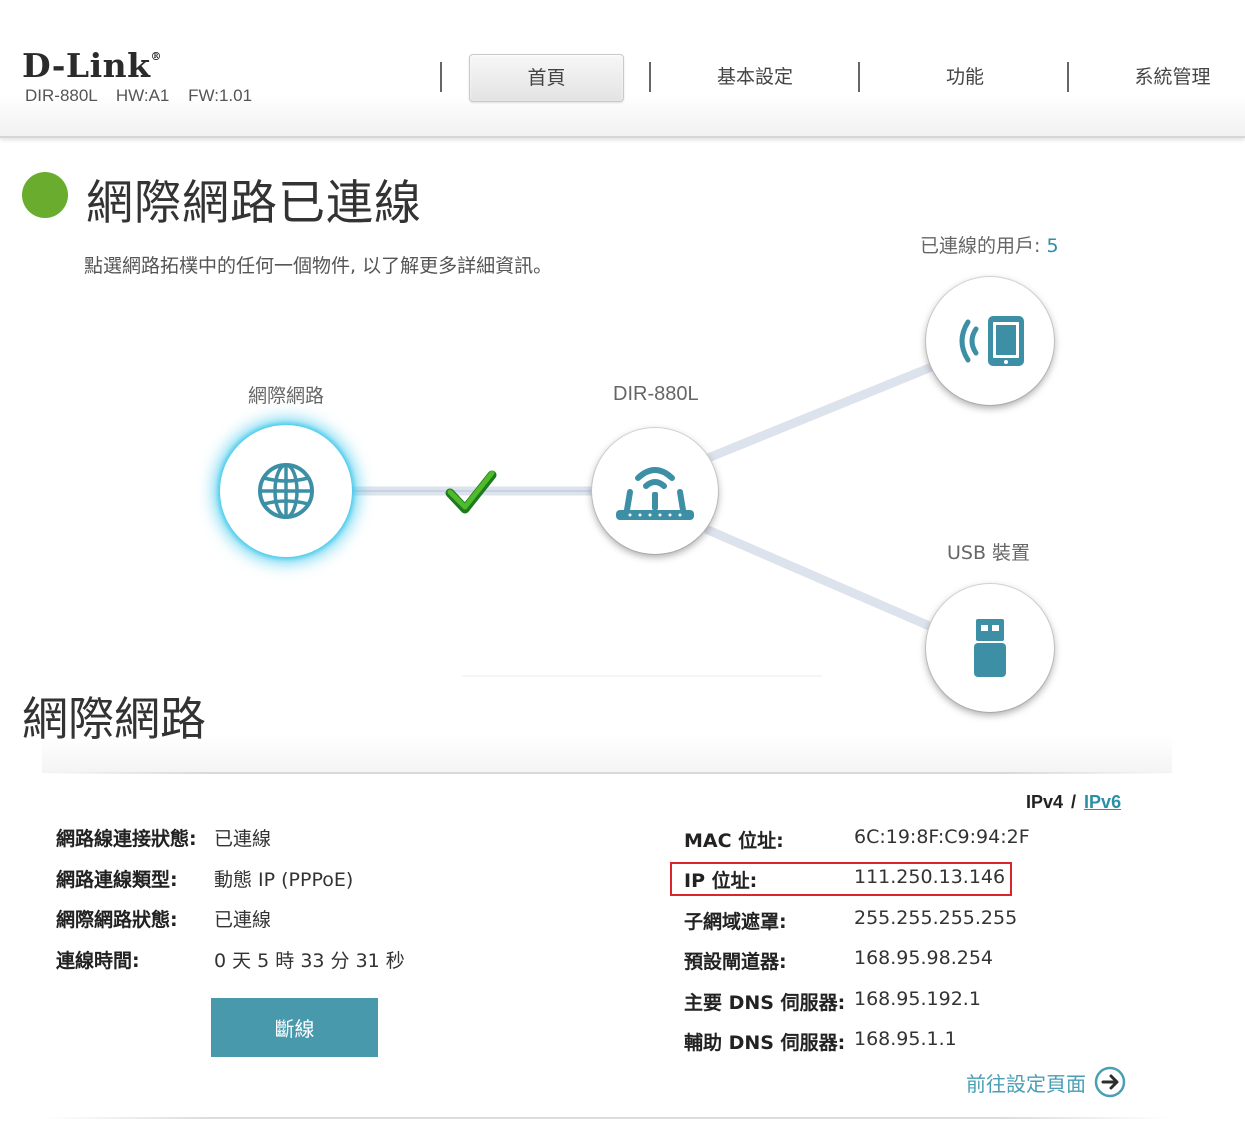 The width and height of the screenshot is (1245, 1121). Describe the element at coordinates (1102, 802) in the screenshot. I see `ipv6-link: IPv6` at that location.